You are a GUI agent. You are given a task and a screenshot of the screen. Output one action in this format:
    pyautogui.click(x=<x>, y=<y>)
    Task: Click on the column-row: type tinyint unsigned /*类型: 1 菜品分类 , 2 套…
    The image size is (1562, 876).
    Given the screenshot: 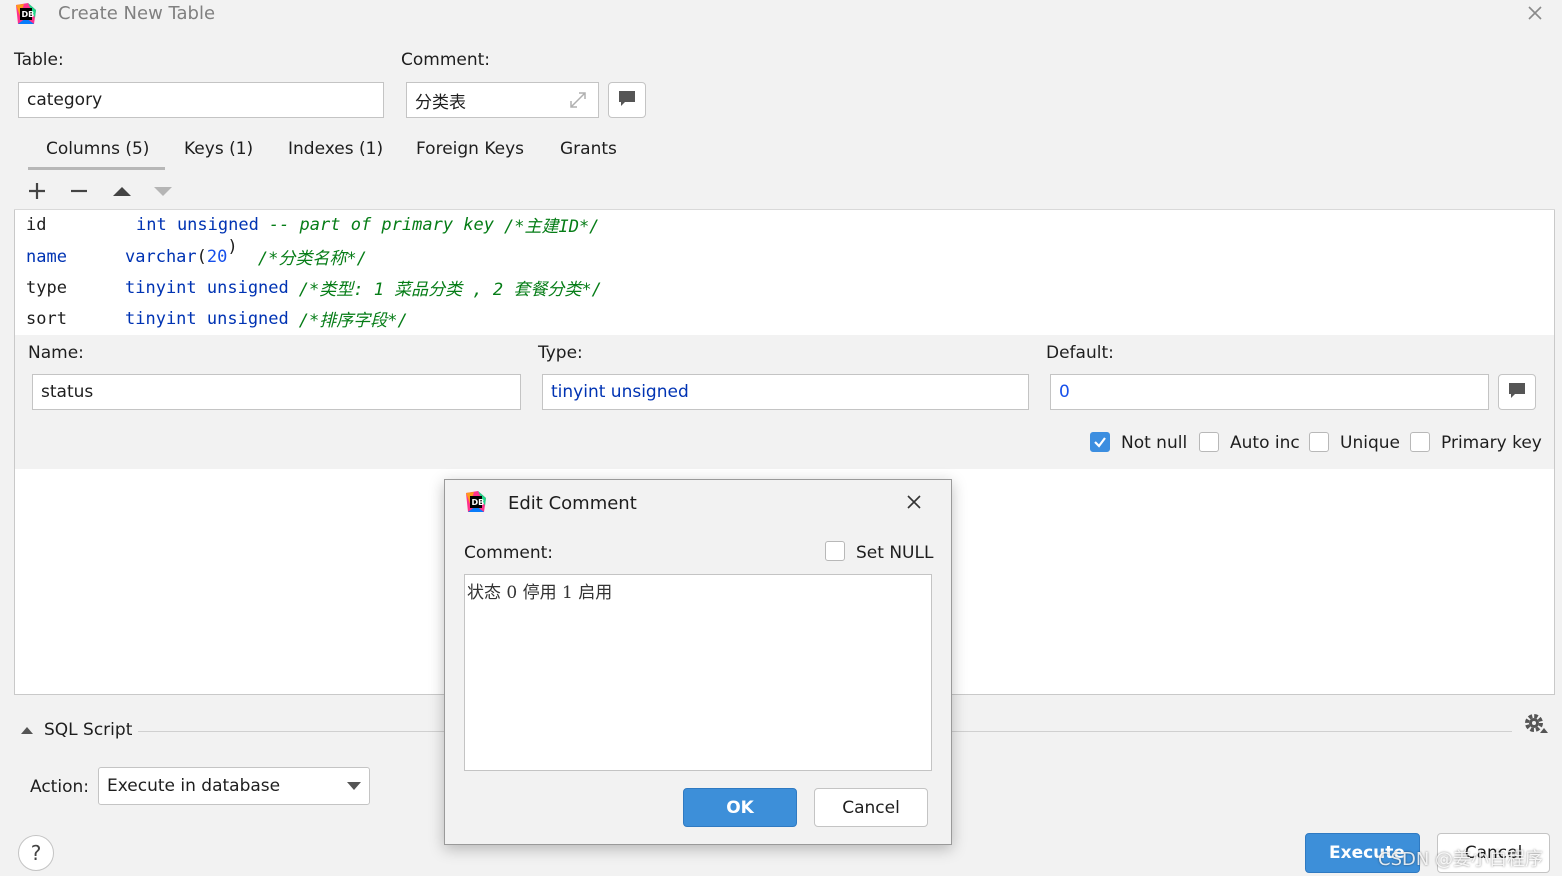 What is the action you would take?
    pyautogui.click(x=314, y=287)
    